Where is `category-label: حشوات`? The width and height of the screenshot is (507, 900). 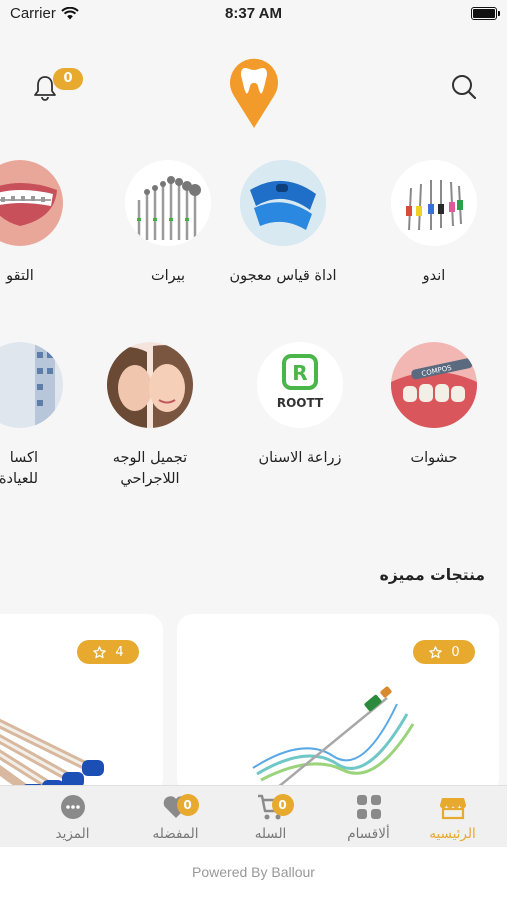 category-label: حشوات is located at coordinates (434, 458).